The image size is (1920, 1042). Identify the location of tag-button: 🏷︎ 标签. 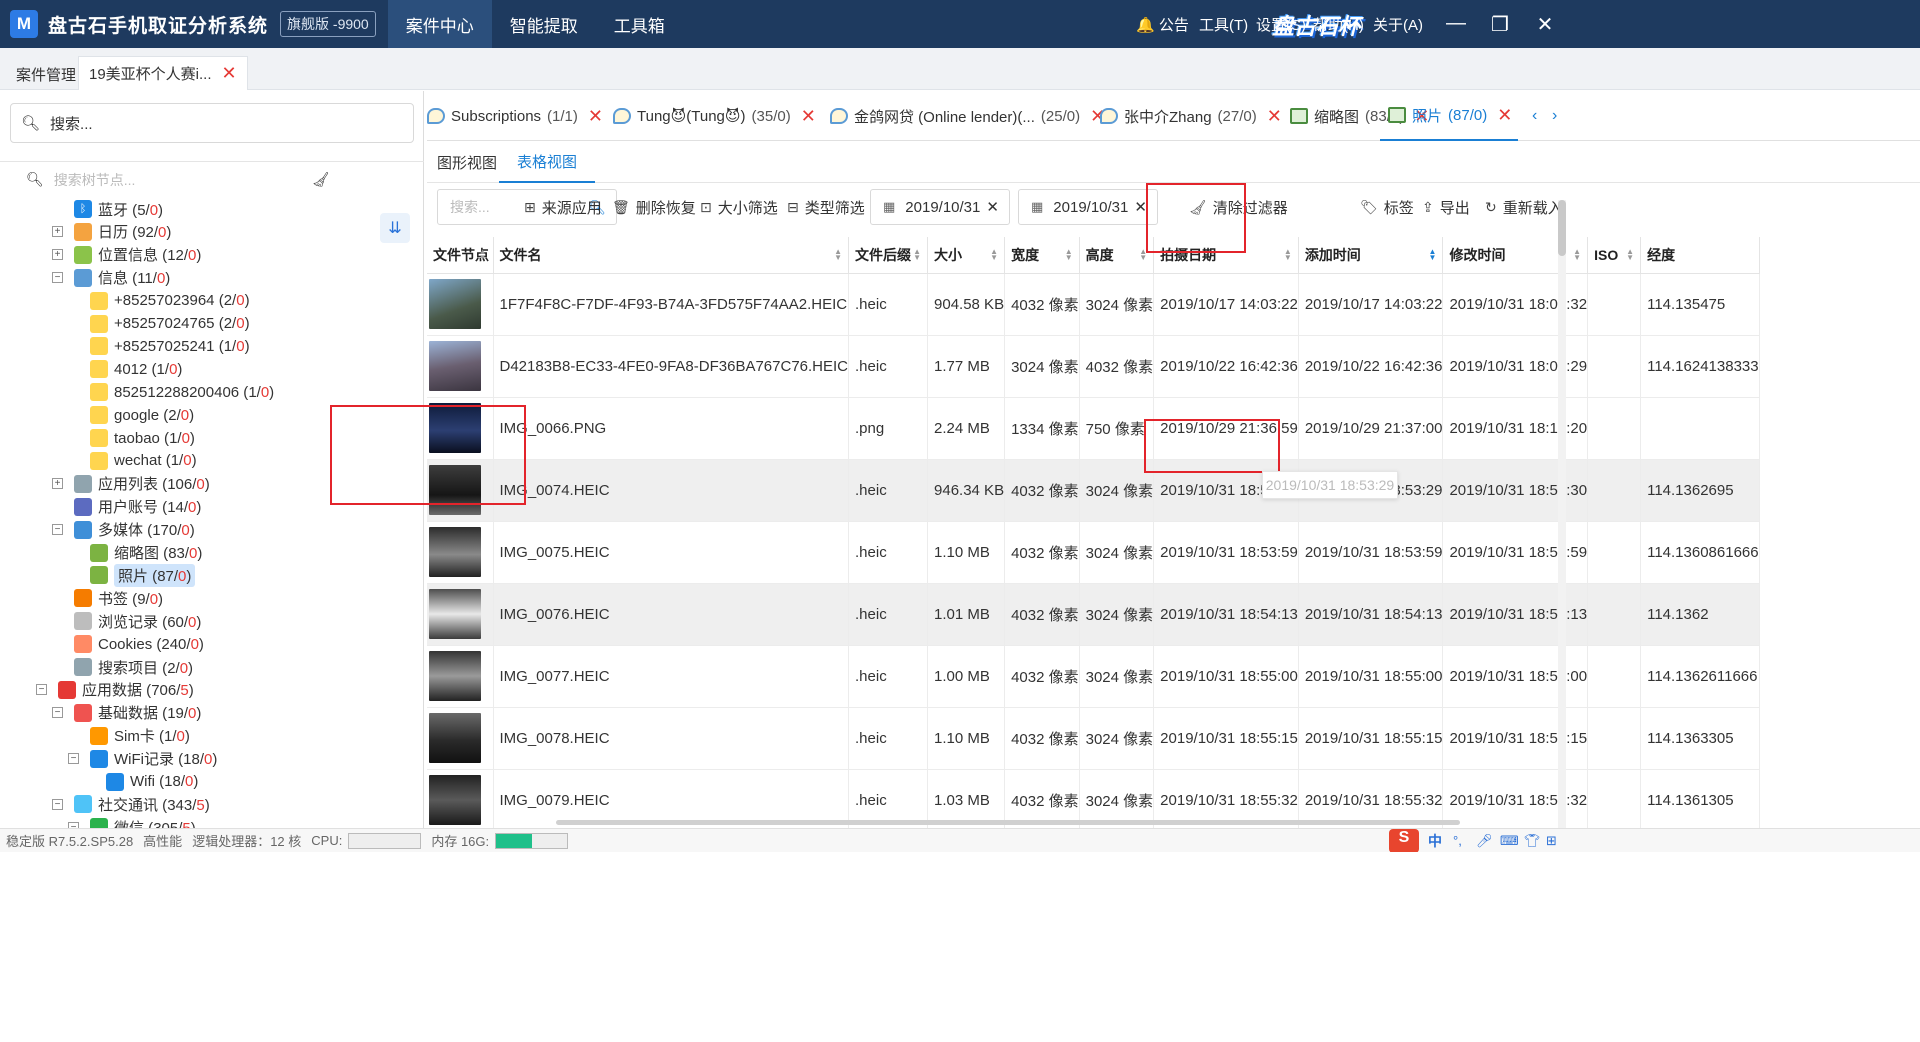
(1387, 207).